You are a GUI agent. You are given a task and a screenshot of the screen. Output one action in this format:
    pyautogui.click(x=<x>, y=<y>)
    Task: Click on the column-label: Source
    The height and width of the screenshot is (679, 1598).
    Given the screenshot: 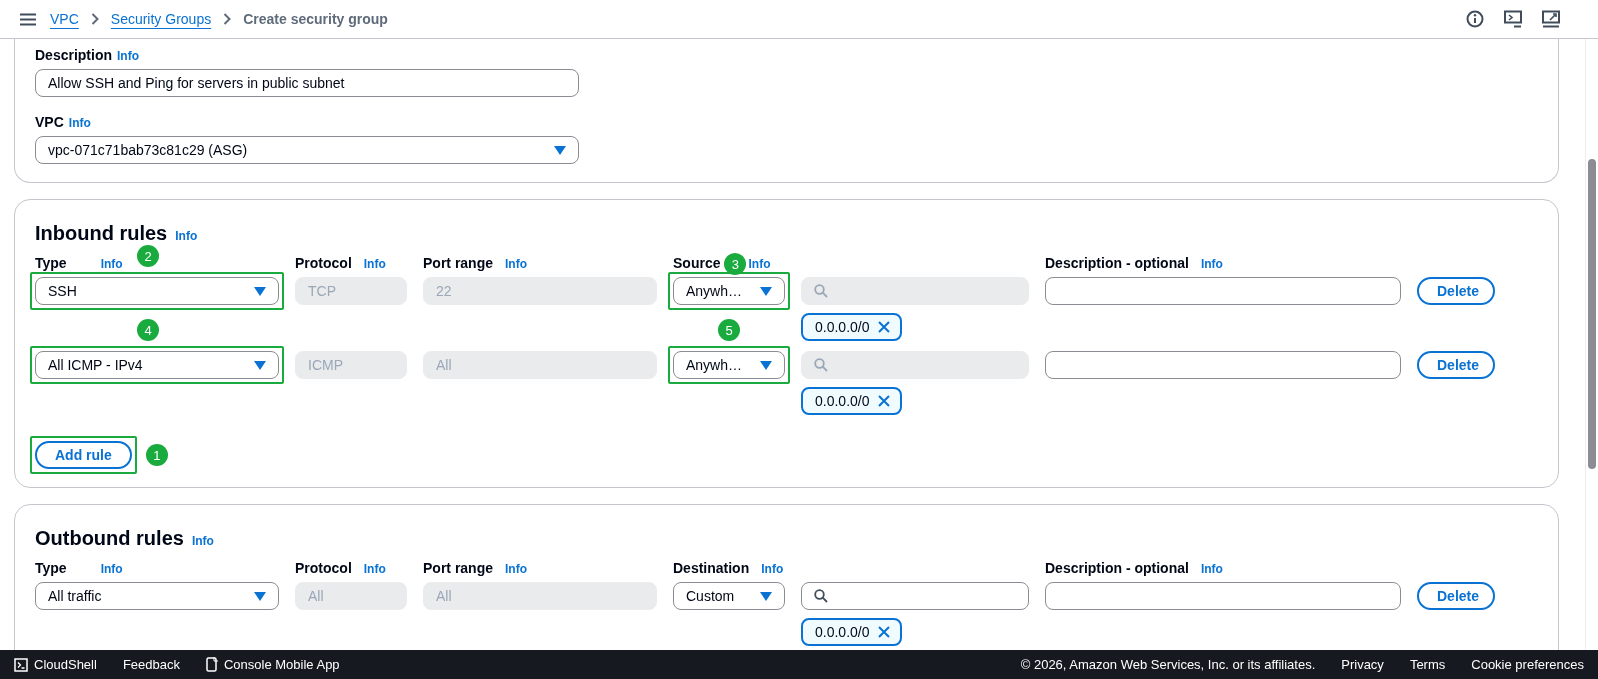 What is the action you would take?
    pyautogui.click(x=697, y=263)
    